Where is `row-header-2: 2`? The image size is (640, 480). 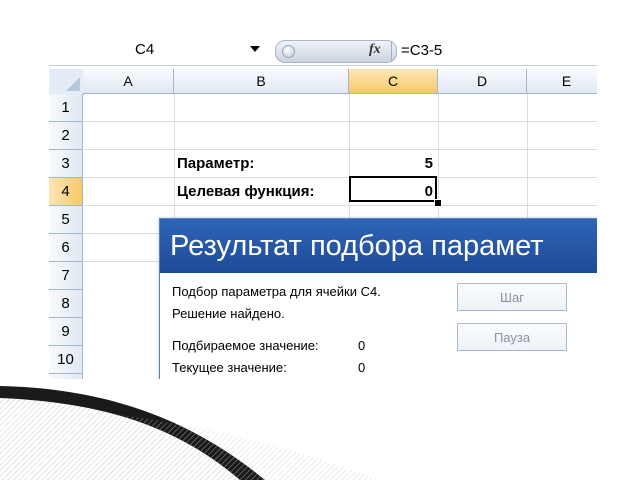
row-header-2: 2 is located at coordinates (66, 136).